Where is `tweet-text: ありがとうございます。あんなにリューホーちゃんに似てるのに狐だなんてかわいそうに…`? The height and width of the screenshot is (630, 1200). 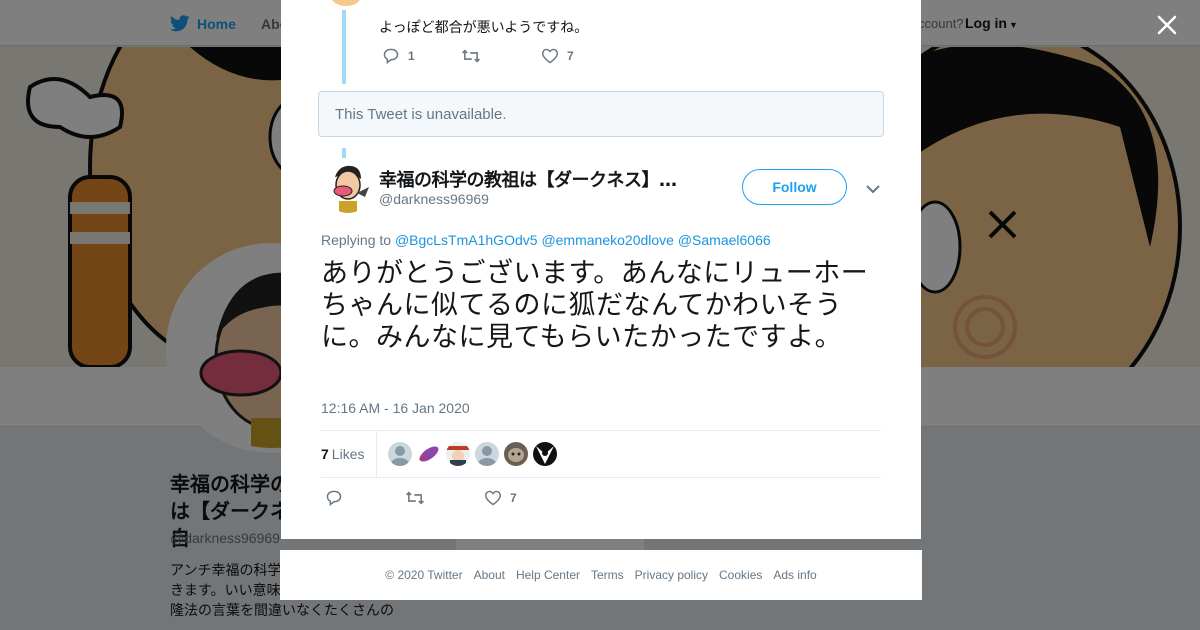
tweet-text: ありがとうございます。あんなにリューホーちゃんに似てるのに狐だなんてかわいそうに… is located at coordinates (595, 305).